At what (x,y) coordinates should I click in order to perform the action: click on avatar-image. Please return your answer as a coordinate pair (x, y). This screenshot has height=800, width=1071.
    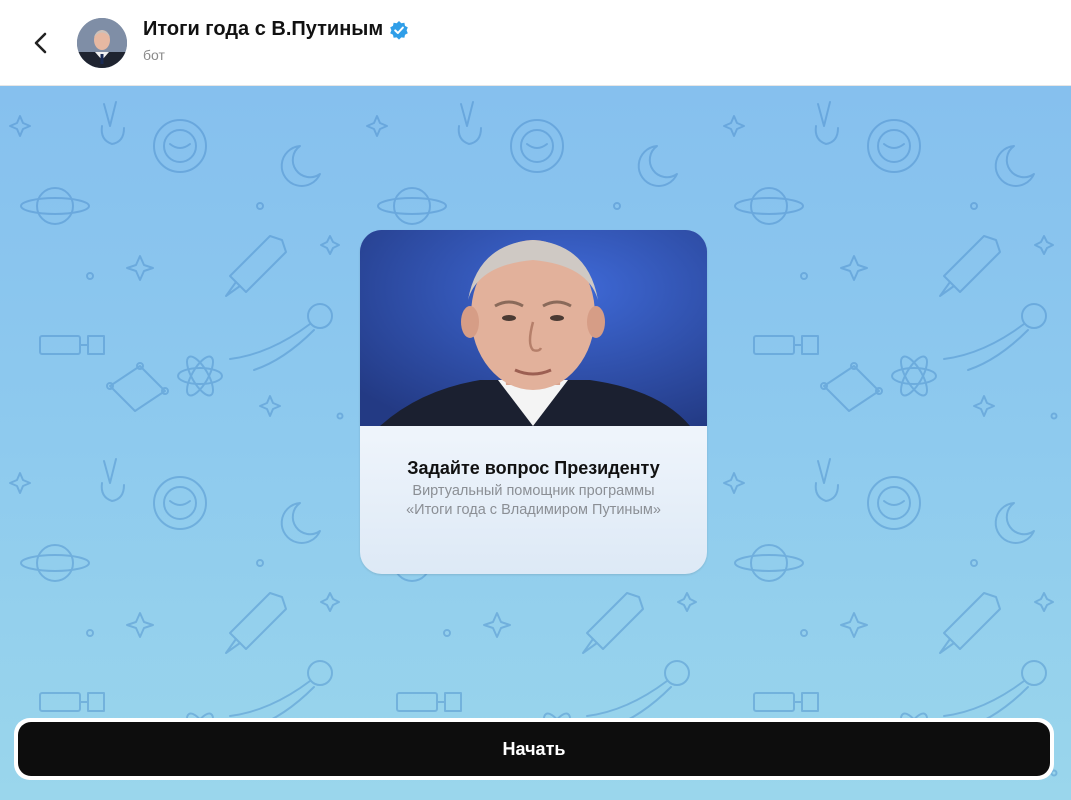
    Looking at the image, I should click on (102, 43).